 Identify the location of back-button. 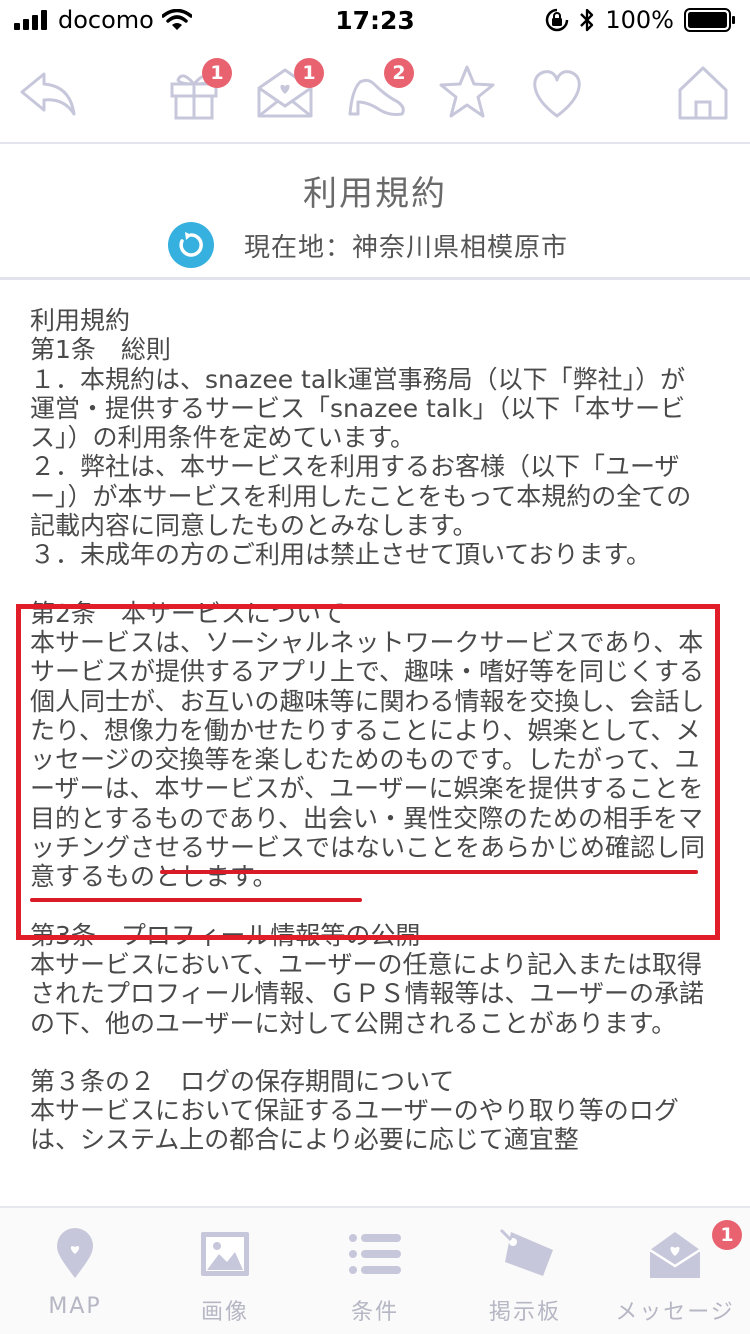
(49, 93).